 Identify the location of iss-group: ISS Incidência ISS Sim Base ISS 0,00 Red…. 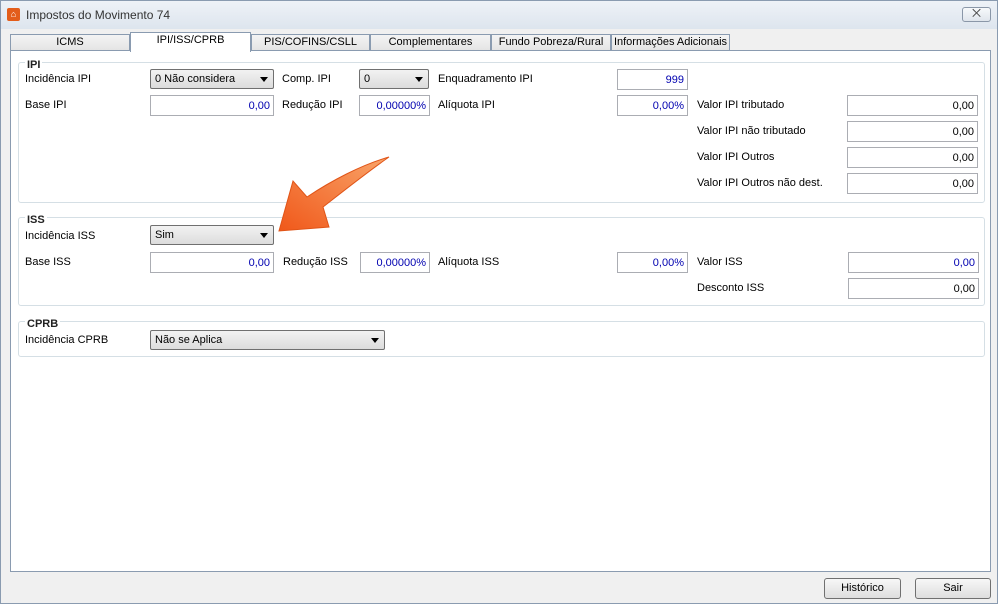
(501, 260).